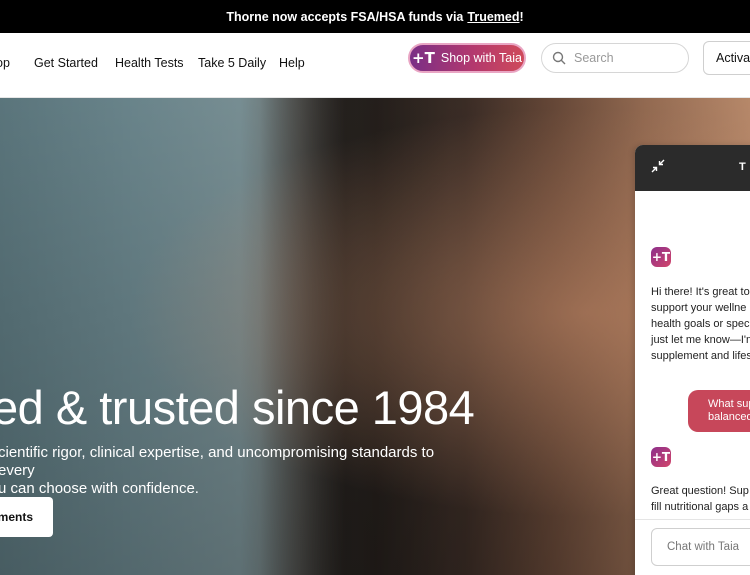 This screenshot has height=575, width=750. I want to click on search-box, so click(615, 58).